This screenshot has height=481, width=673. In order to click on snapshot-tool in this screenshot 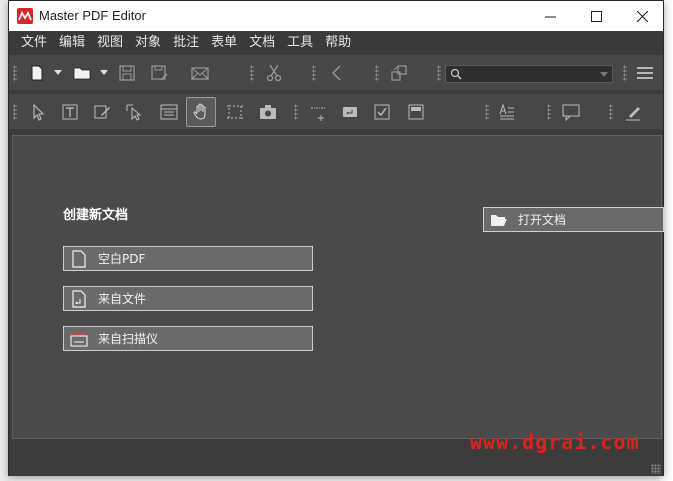, I will do `click(268, 112)`.